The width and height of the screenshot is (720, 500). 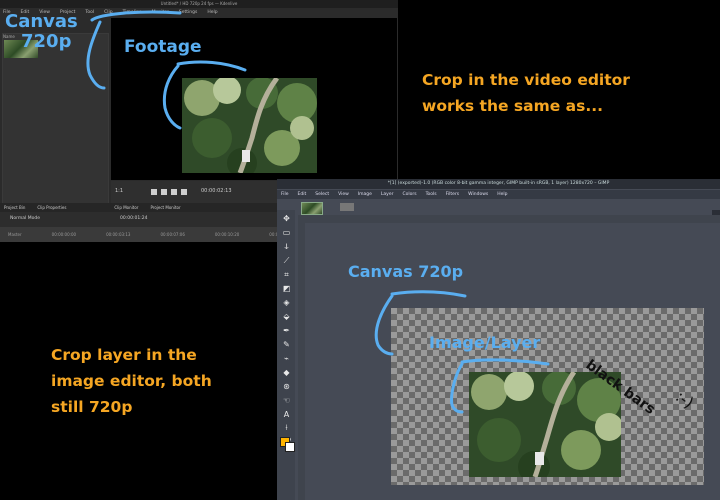 I want to click on annotation-stroke-footage, so click(x=204, y=95).